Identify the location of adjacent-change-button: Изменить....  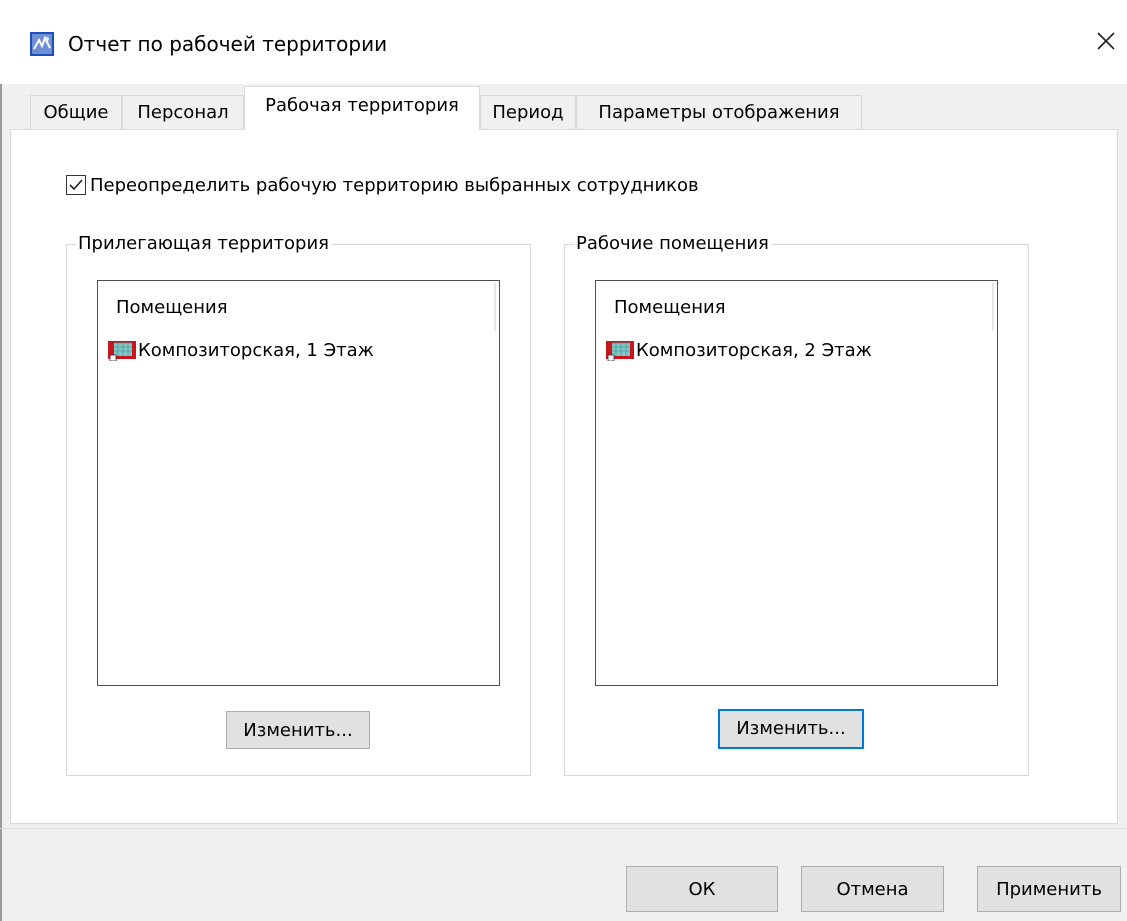
(298, 730).